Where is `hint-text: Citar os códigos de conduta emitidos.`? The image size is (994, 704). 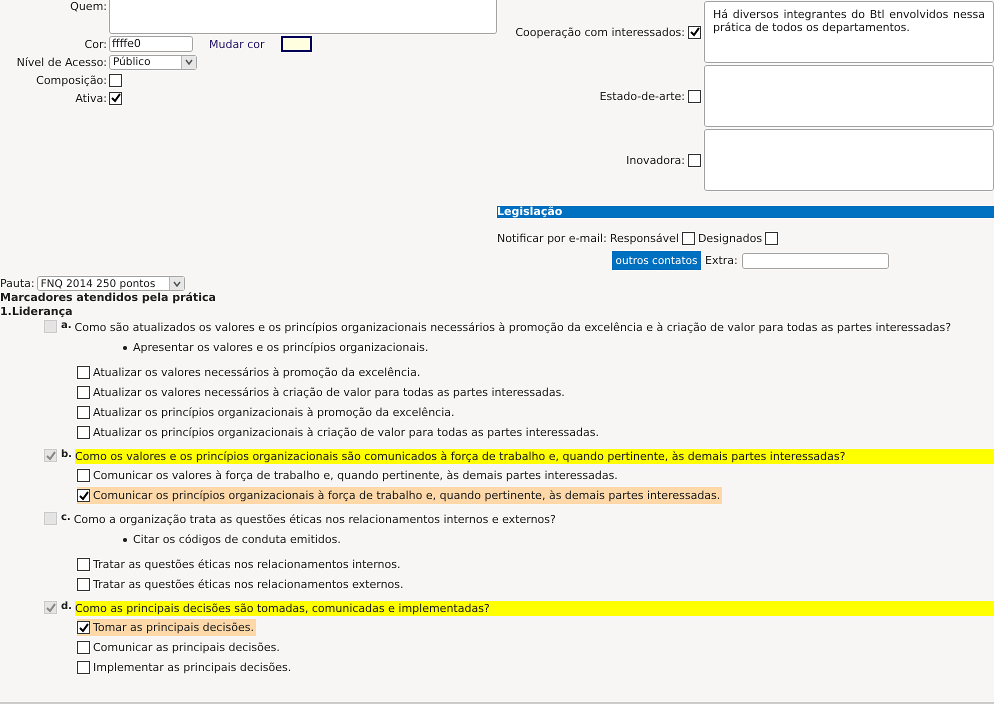
hint-text: Citar os códigos de conduta emitidos. is located at coordinates (237, 539).